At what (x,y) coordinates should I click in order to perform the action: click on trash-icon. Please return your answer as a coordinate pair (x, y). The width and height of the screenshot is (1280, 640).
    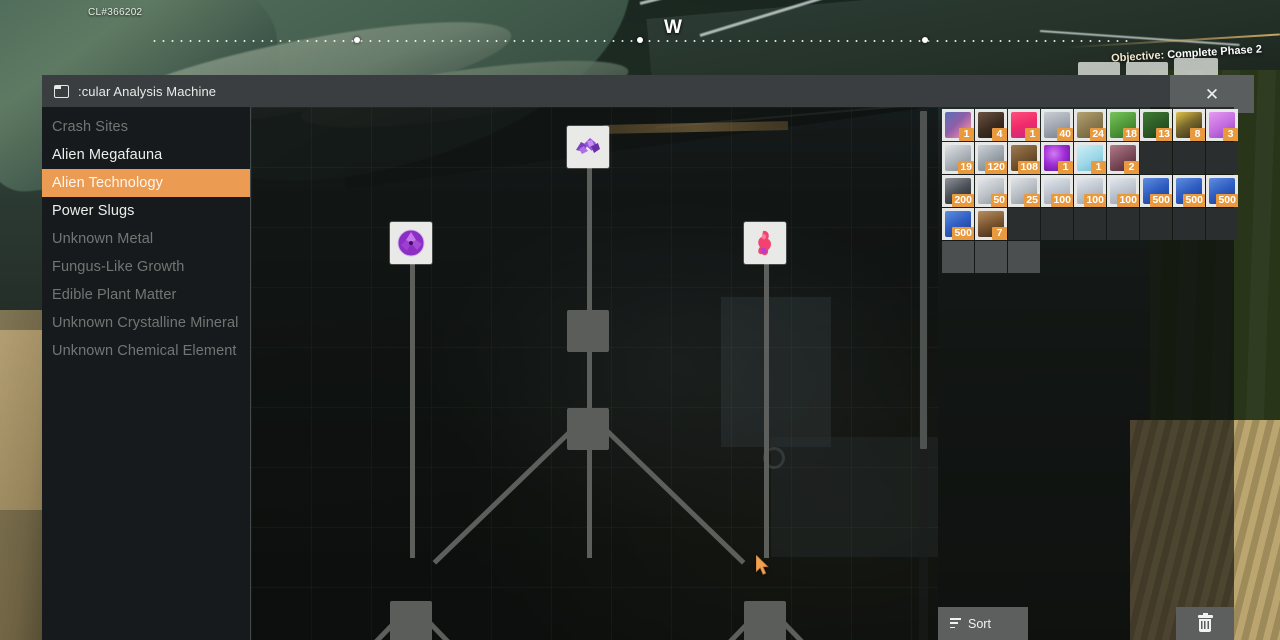
    Looking at the image, I should click on (1205, 622).